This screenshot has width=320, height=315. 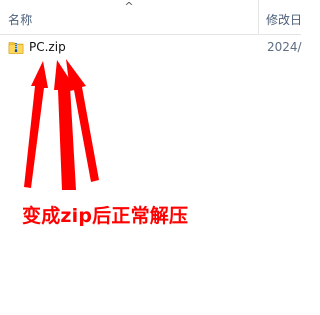 What do you see at coordinates (258, 17) in the screenshot?
I see `column-divider` at bounding box center [258, 17].